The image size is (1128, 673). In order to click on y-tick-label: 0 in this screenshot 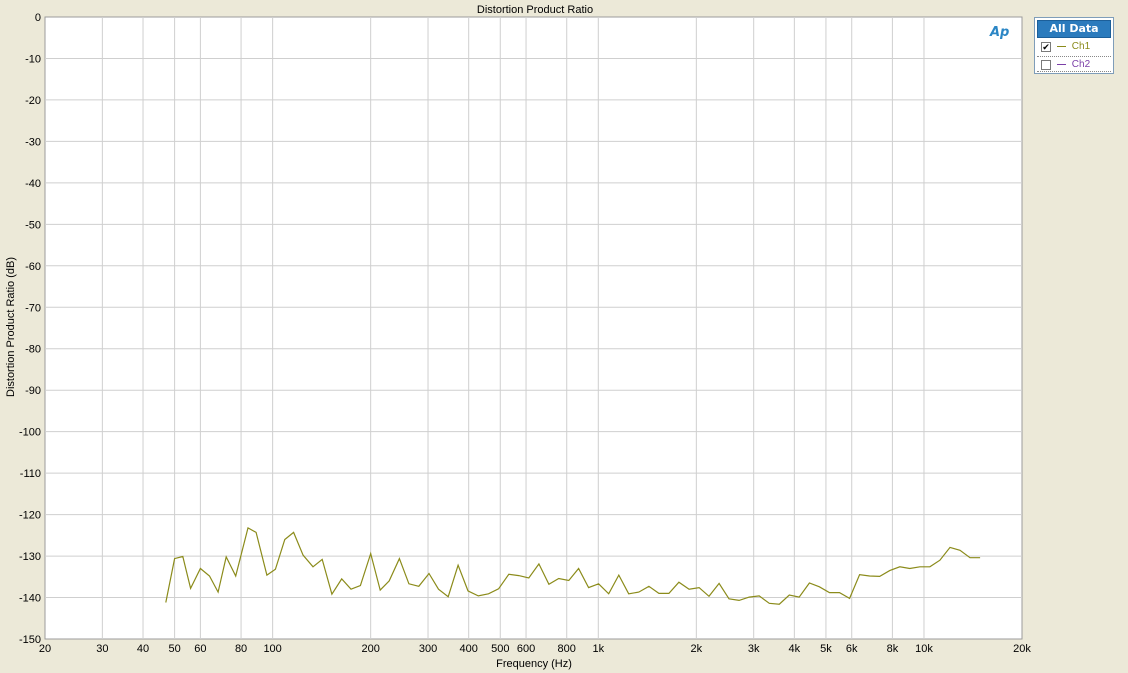, I will do `click(38, 18)`.